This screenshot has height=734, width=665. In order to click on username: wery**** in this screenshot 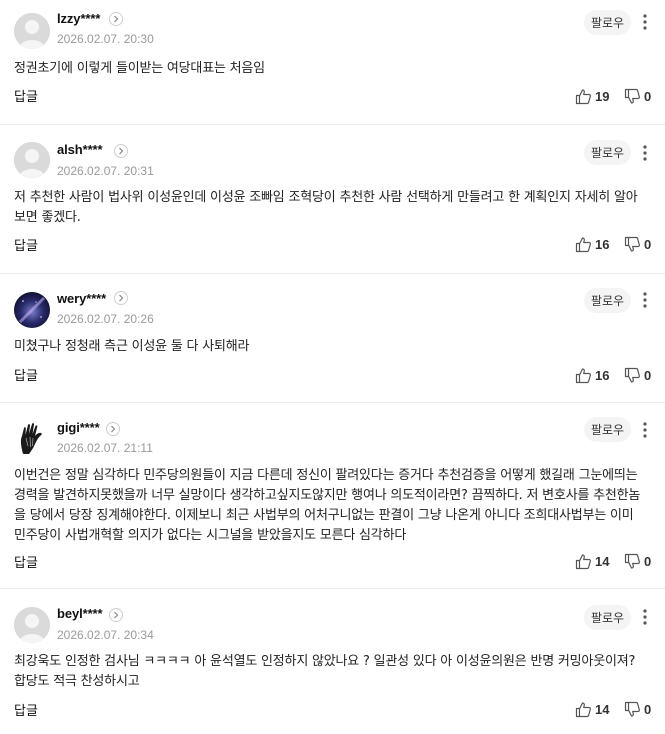, I will do `click(81, 298)`.